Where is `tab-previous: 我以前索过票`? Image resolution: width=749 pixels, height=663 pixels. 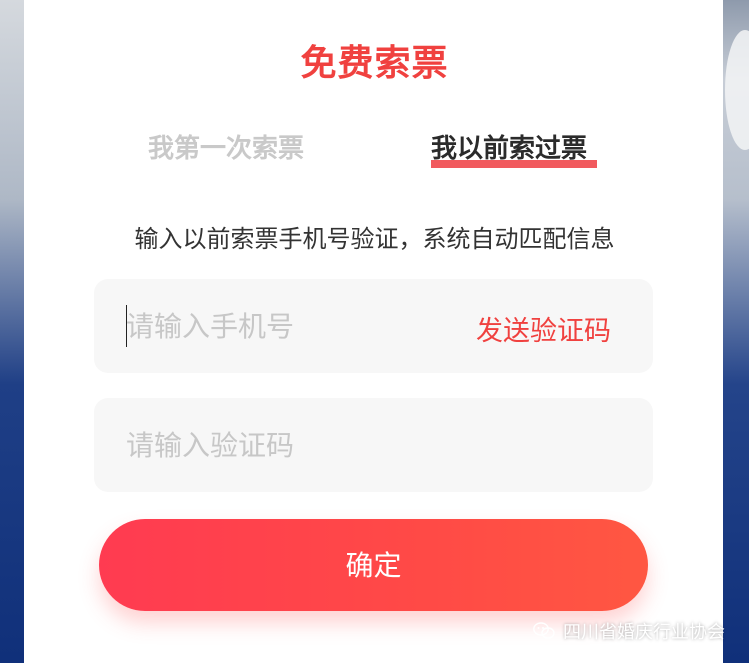
tab-previous: 我以前索过票 is located at coordinates (509, 146).